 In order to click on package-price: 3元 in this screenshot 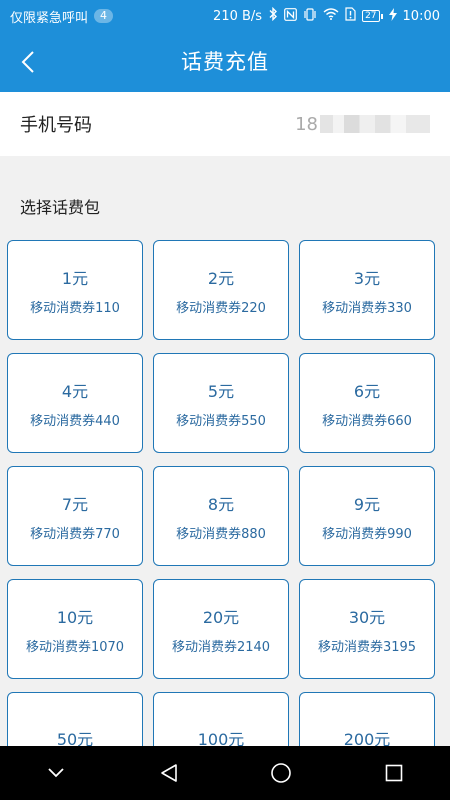, I will do `click(367, 278)`.